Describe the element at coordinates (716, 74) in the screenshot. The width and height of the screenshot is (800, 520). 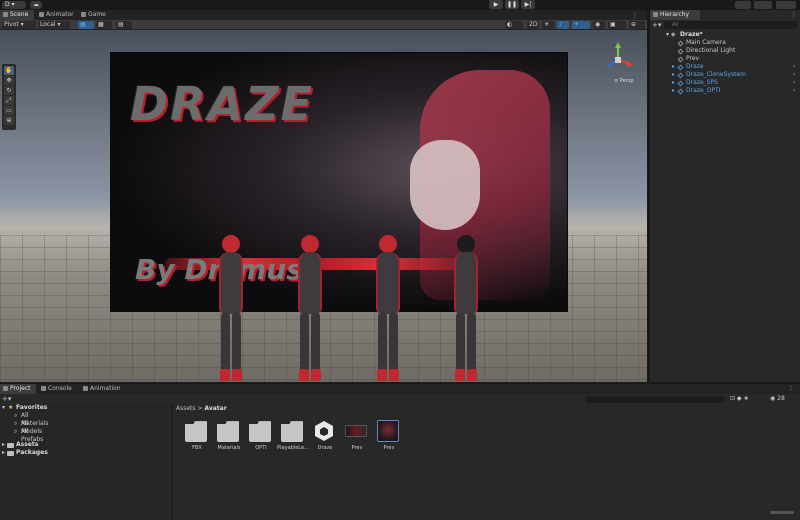
I see `hierarchy-item-label: Draze_CloneSystem` at that location.